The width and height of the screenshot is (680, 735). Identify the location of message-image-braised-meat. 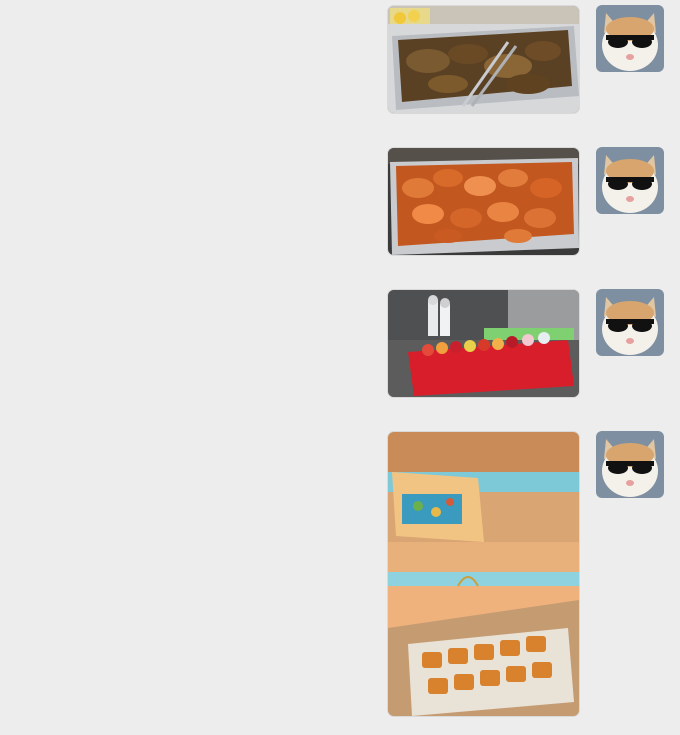
(483, 59).